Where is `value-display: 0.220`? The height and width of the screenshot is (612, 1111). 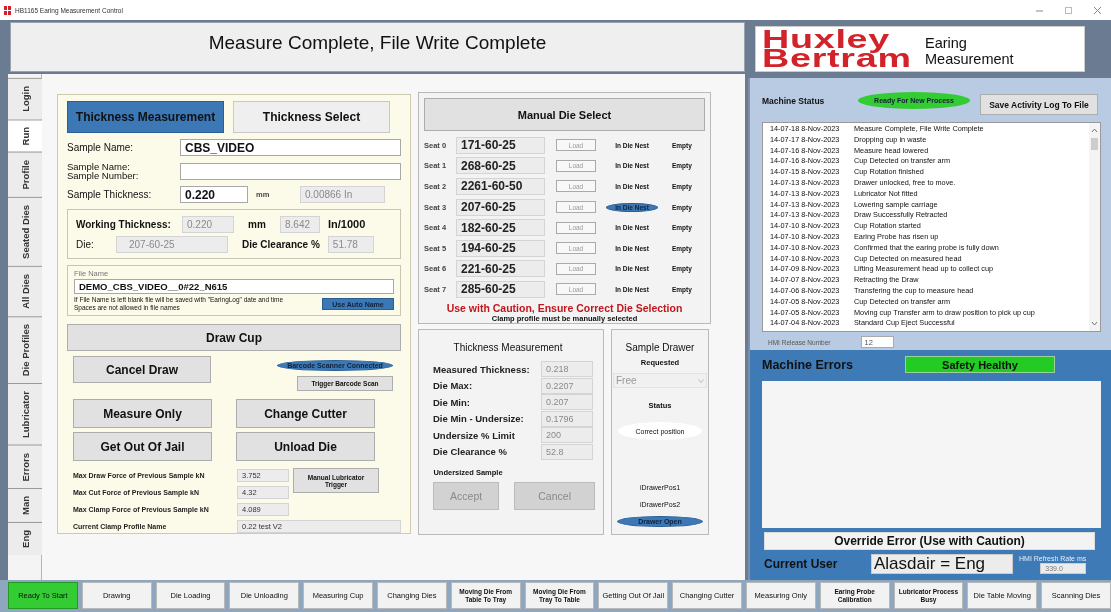
value-display: 0.220 is located at coordinates (208, 224).